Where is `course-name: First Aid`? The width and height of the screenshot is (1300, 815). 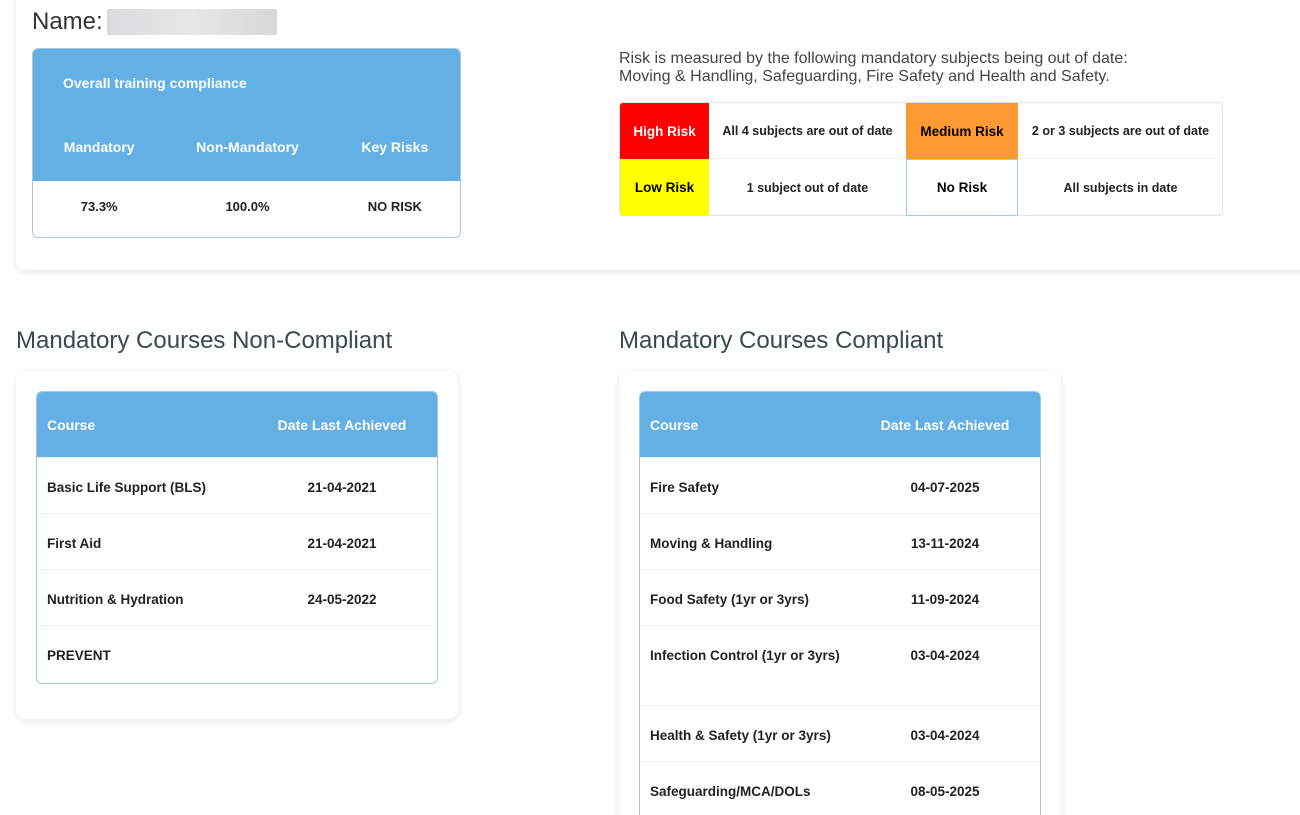 course-name: First Aid is located at coordinates (74, 543).